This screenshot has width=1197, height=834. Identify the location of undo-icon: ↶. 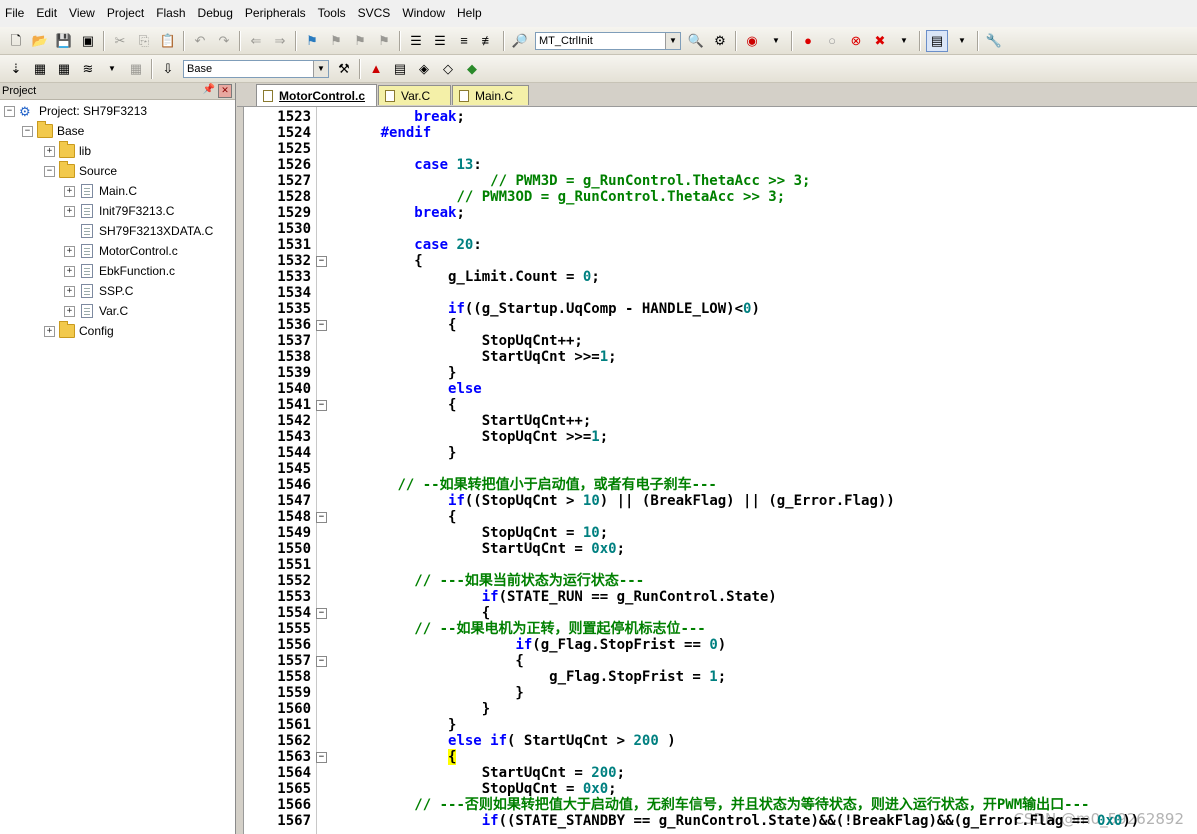
(200, 41).